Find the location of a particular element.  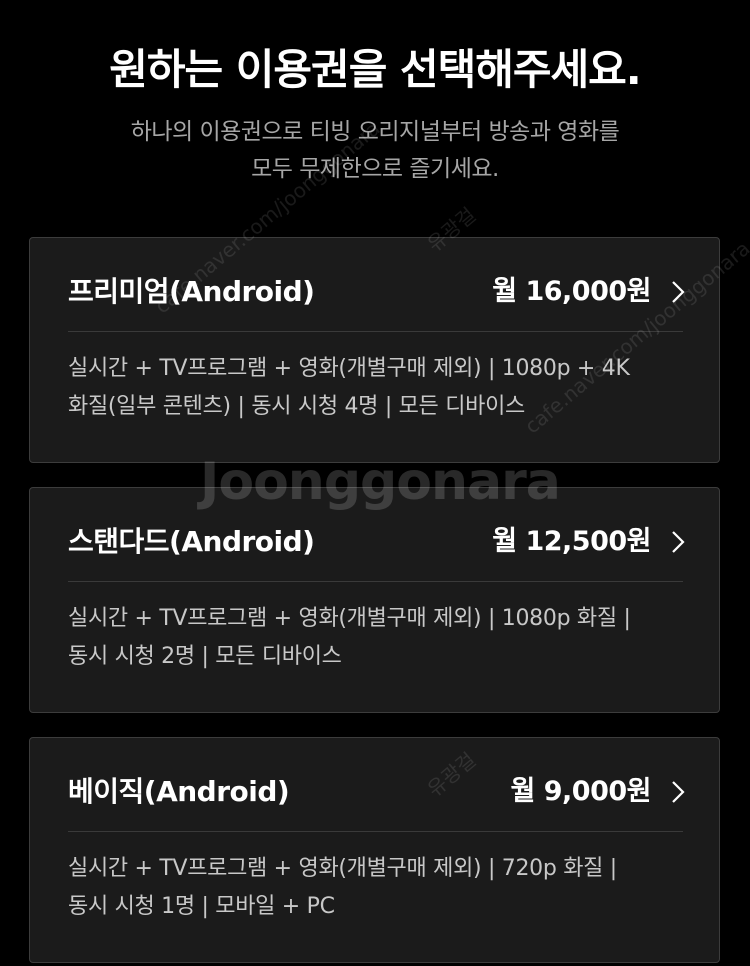

plan-price: 월 9,000원 is located at coordinates (581, 791).